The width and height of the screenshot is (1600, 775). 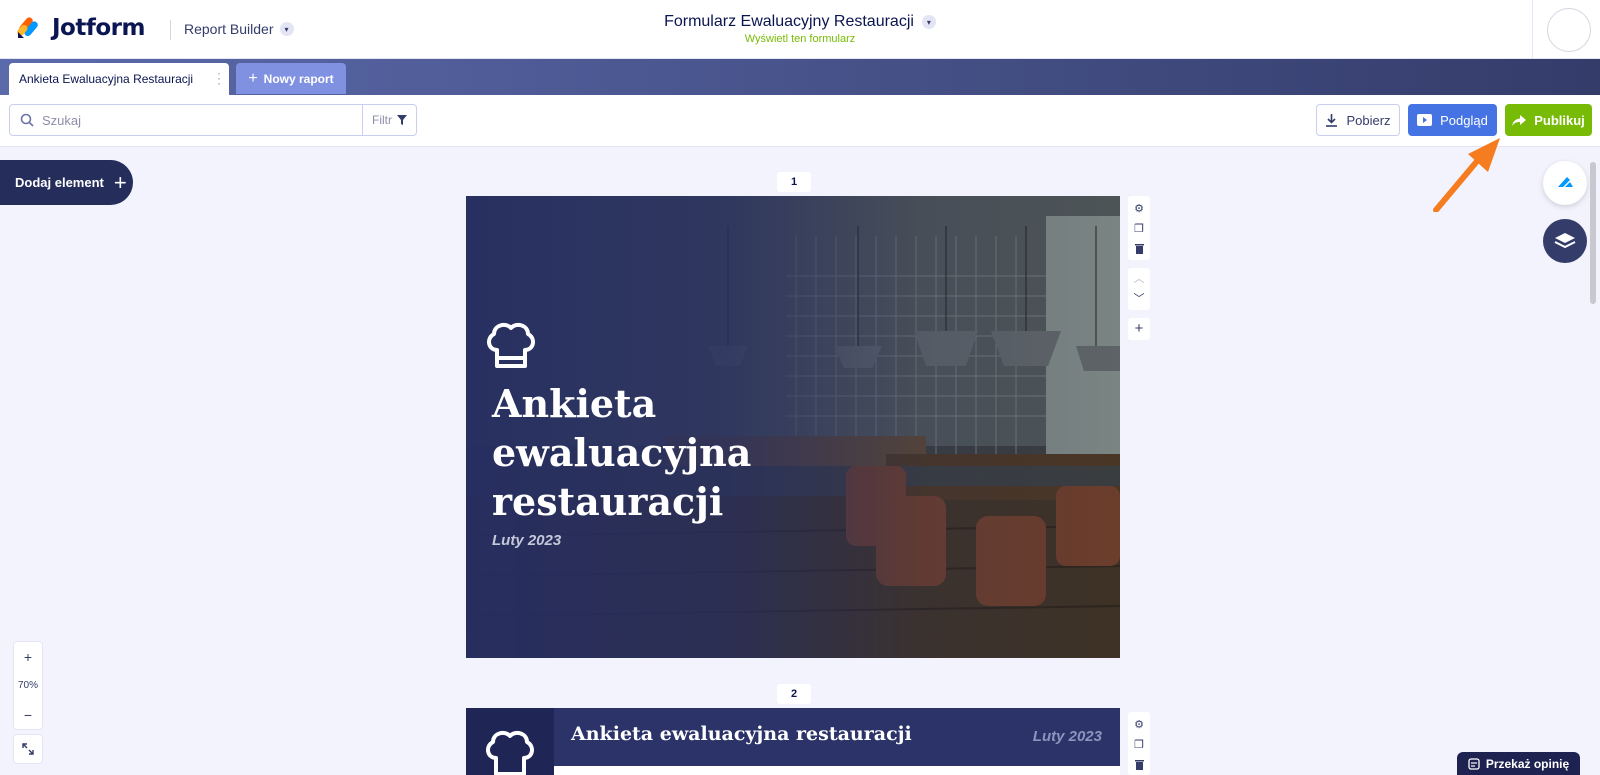 What do you see at coordinates (1139, 298) in the screenshot?
I see `chevron-down-icon: ﹀` at bounding box center [1139, 298].